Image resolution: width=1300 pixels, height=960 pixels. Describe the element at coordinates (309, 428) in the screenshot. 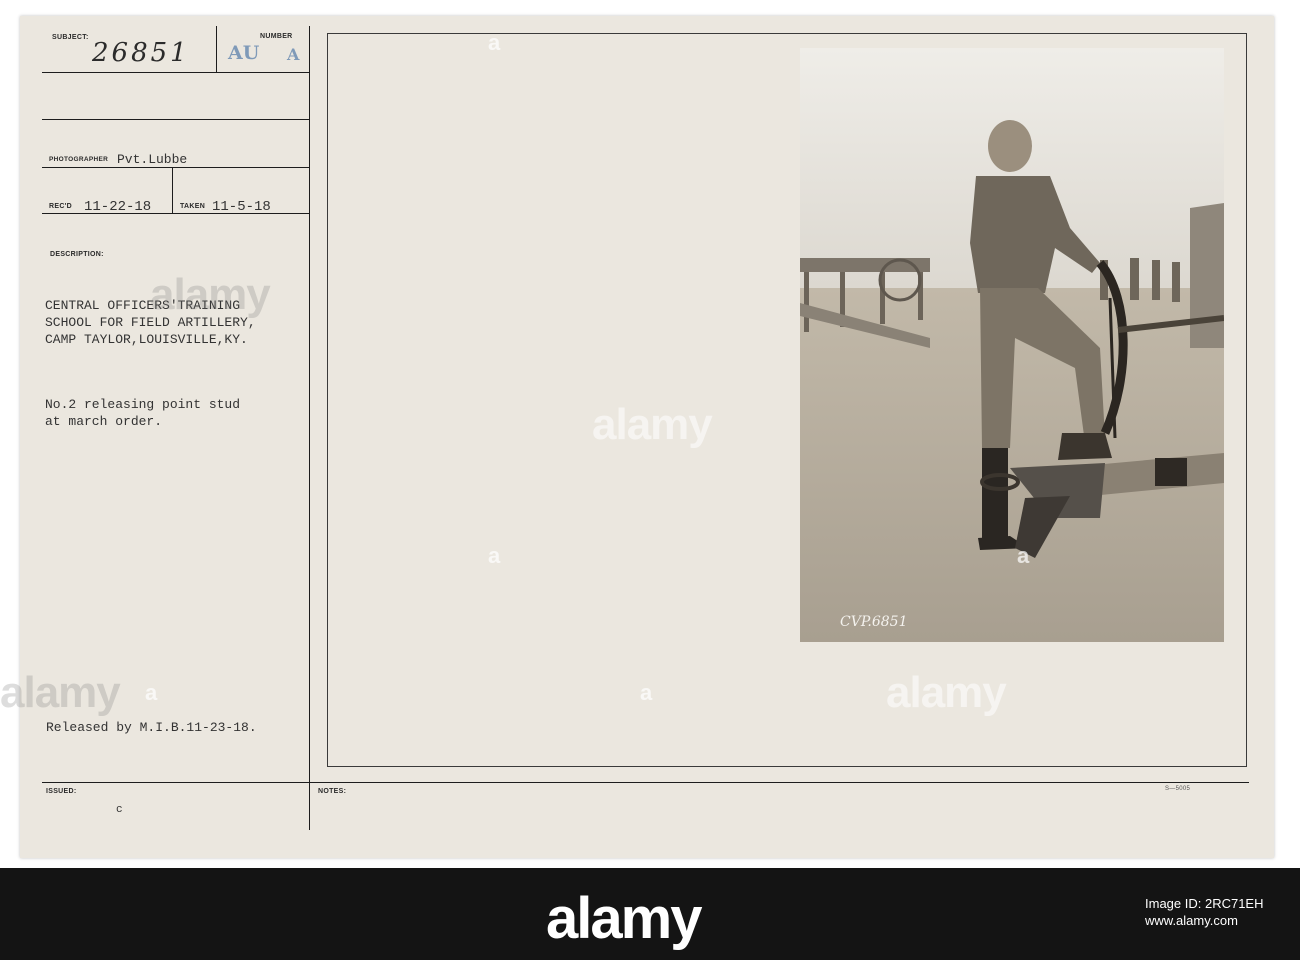

I see `form-left-border` at that location.